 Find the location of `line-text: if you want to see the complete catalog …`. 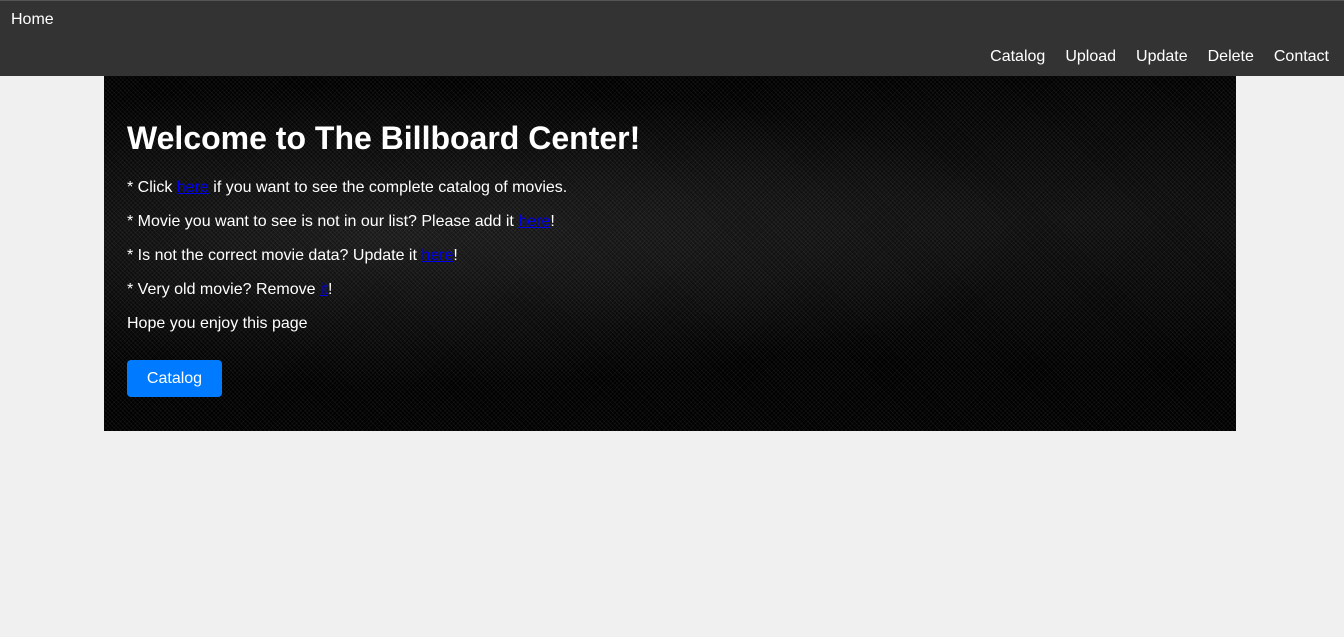

line-text: if you want to see the complete catalog … is located at coordinates (388, 187).